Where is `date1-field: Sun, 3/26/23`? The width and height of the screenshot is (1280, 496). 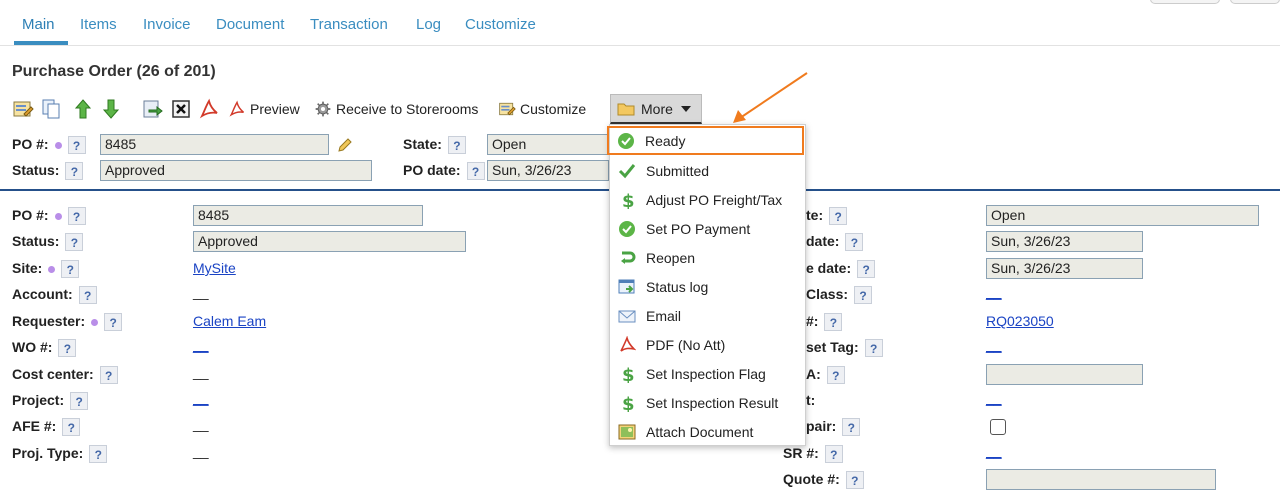 date1-field: Sun, 3/26/23 is located at coordinates (1064, 241).